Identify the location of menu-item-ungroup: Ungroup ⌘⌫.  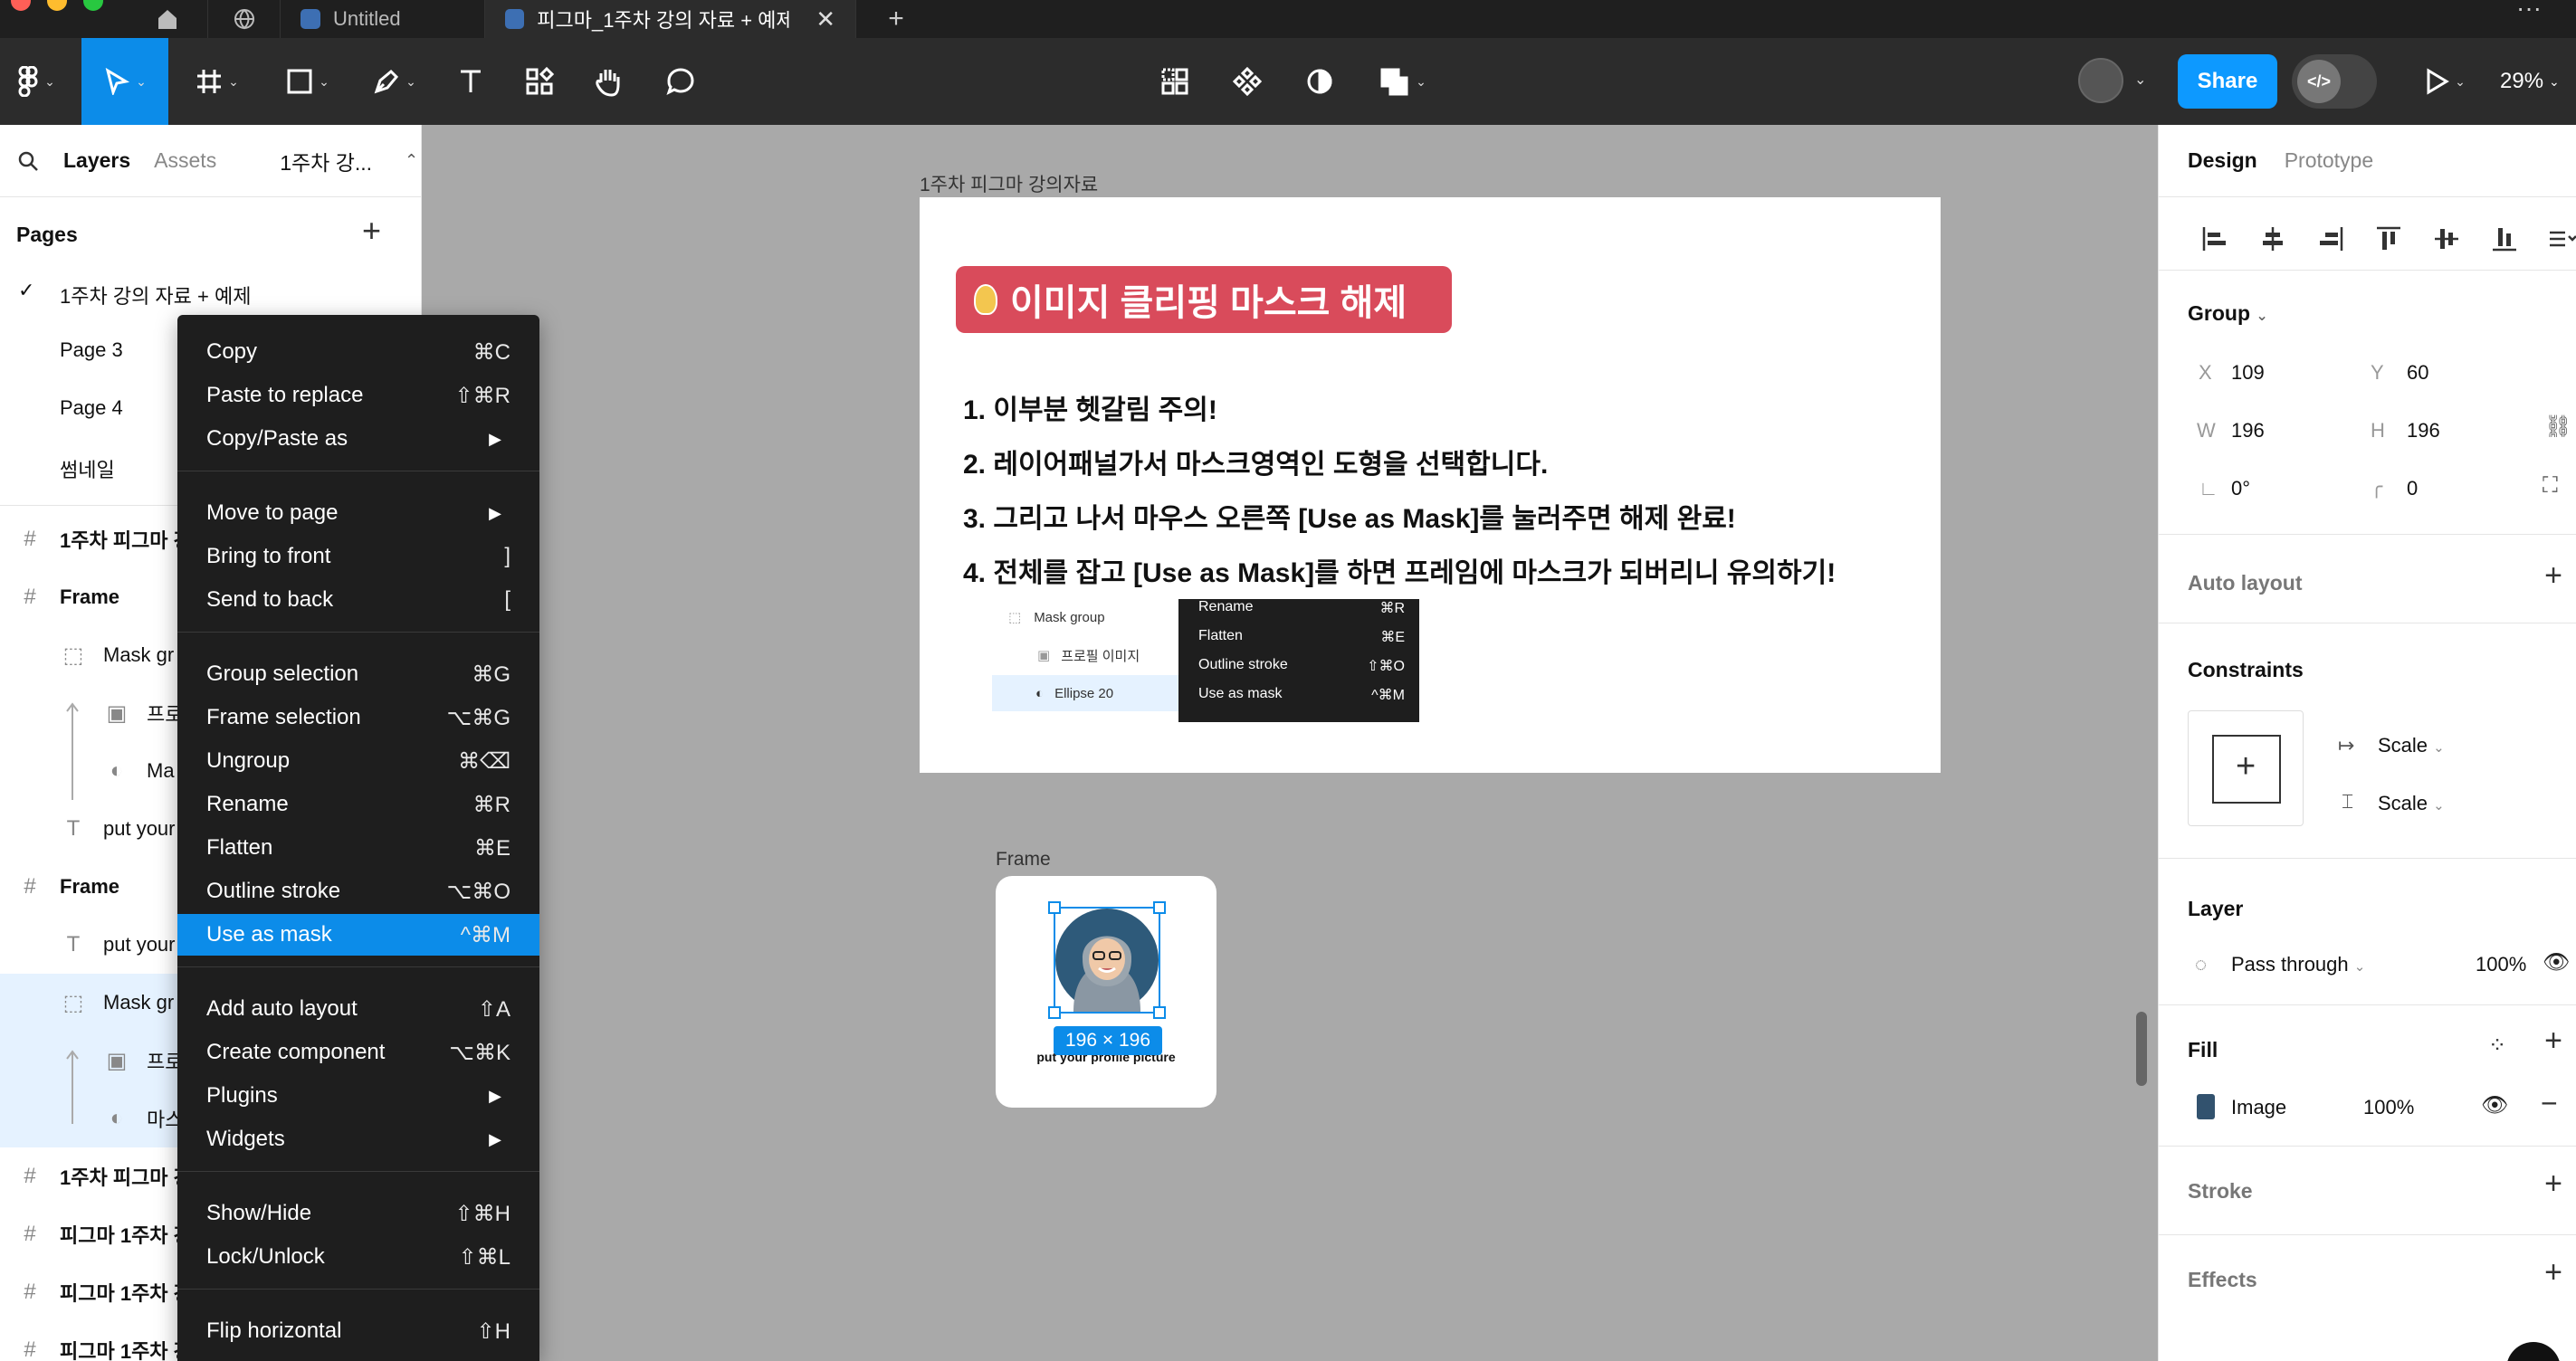
(358, 761).